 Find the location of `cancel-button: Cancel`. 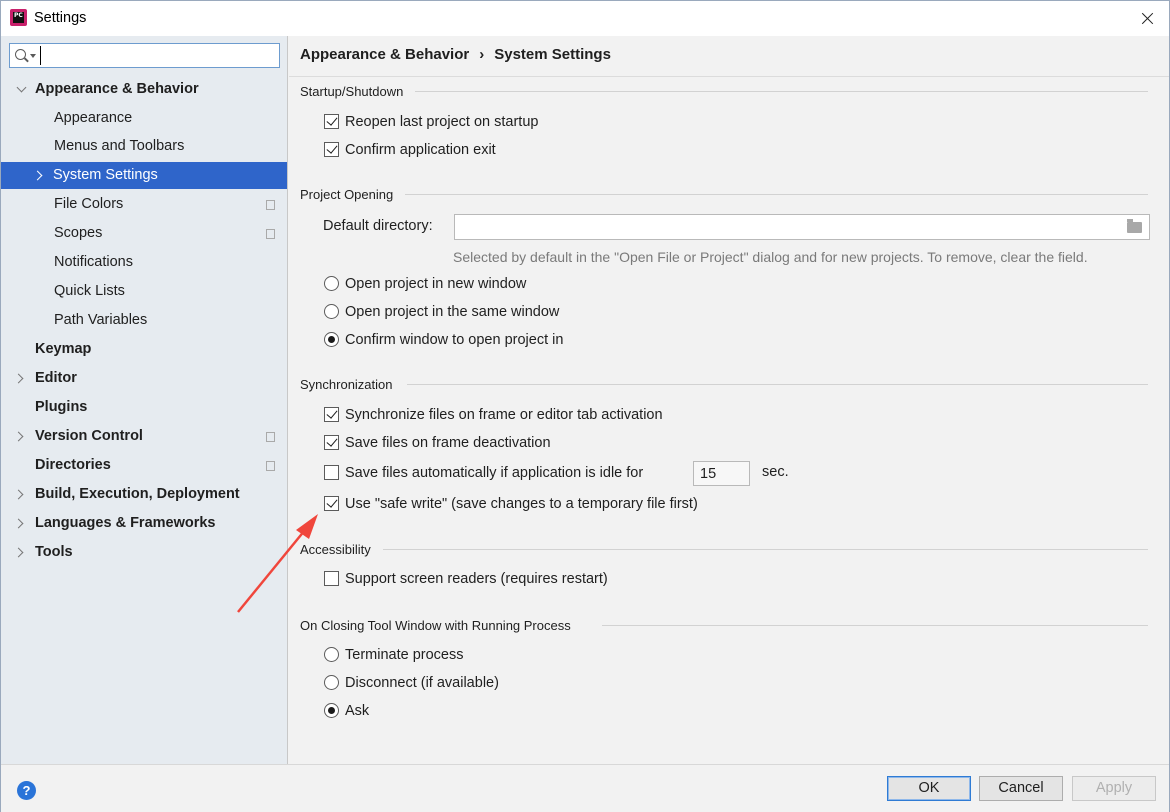

cancel-button: Cancel is located at coordinates (1021, 788).